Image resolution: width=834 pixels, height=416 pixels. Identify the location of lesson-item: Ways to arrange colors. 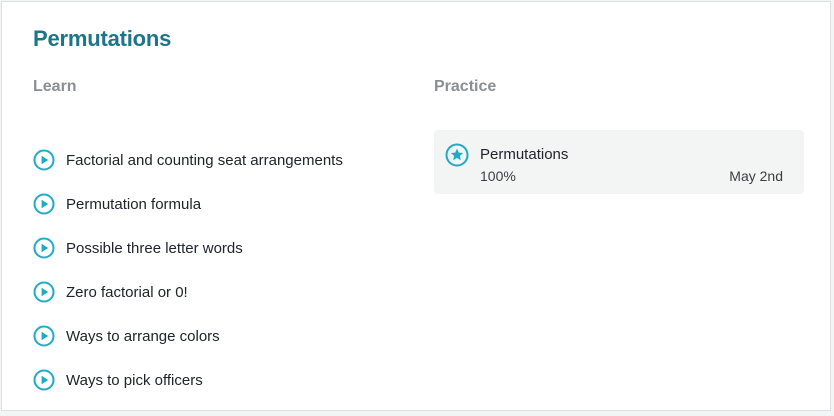
(188, 336).